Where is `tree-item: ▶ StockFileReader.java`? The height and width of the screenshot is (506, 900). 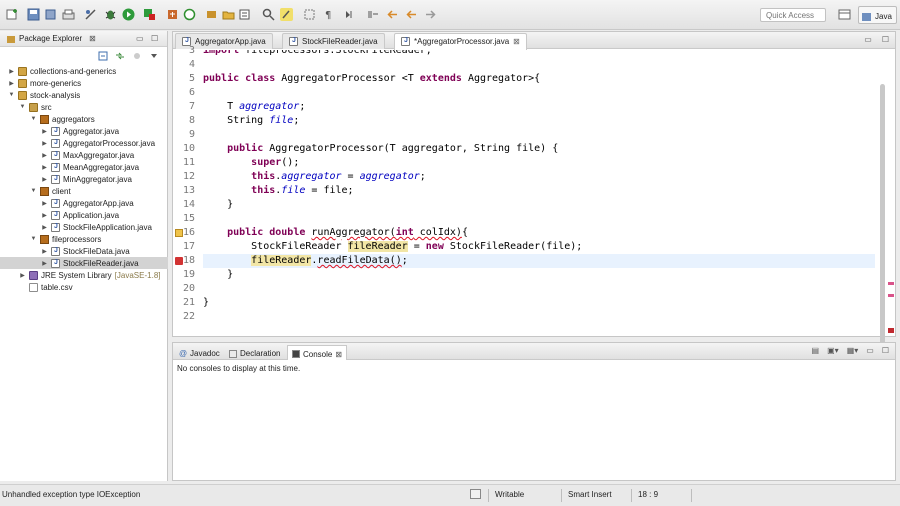 tree-item: ▶ StockFileReader.java is located at coordinates (84, 263).